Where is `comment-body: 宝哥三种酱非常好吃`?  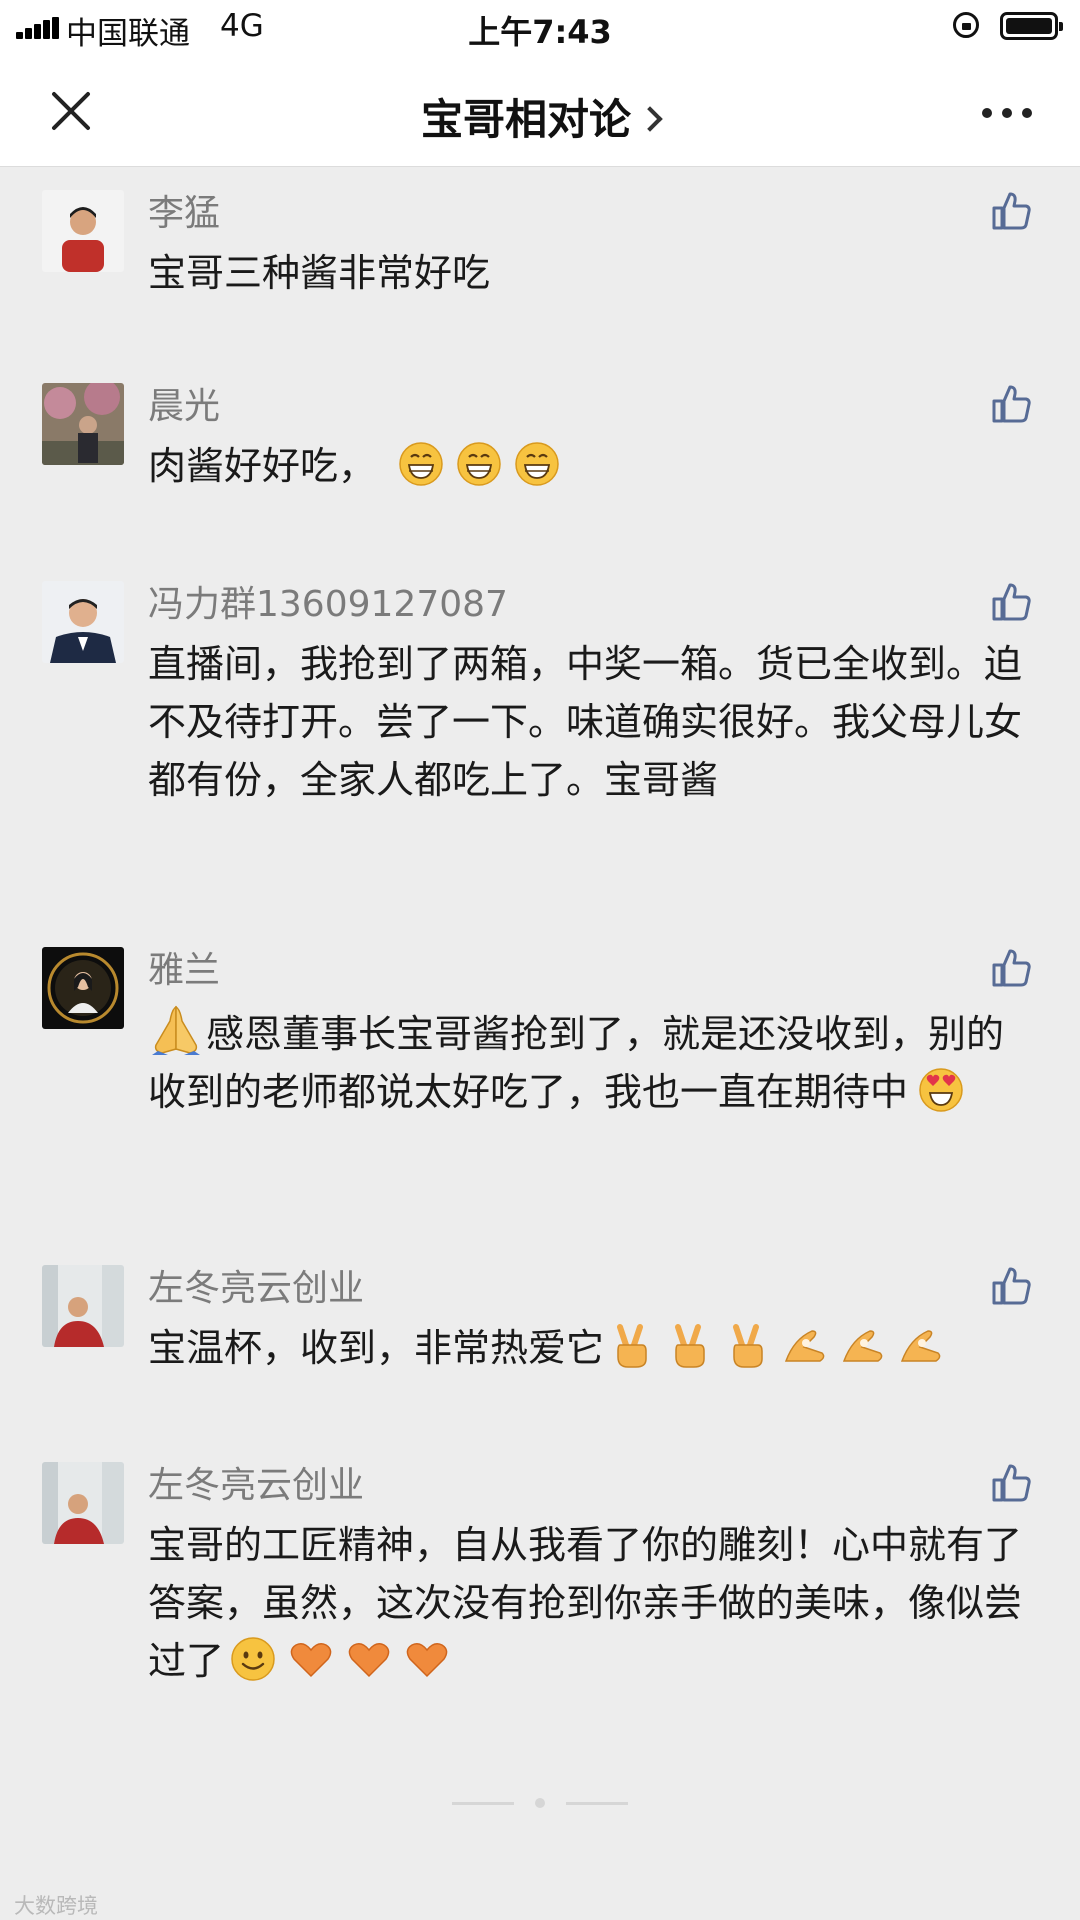
comment-body: 宝哥三种酱非常好吃 is located at coordinates (319, 273).